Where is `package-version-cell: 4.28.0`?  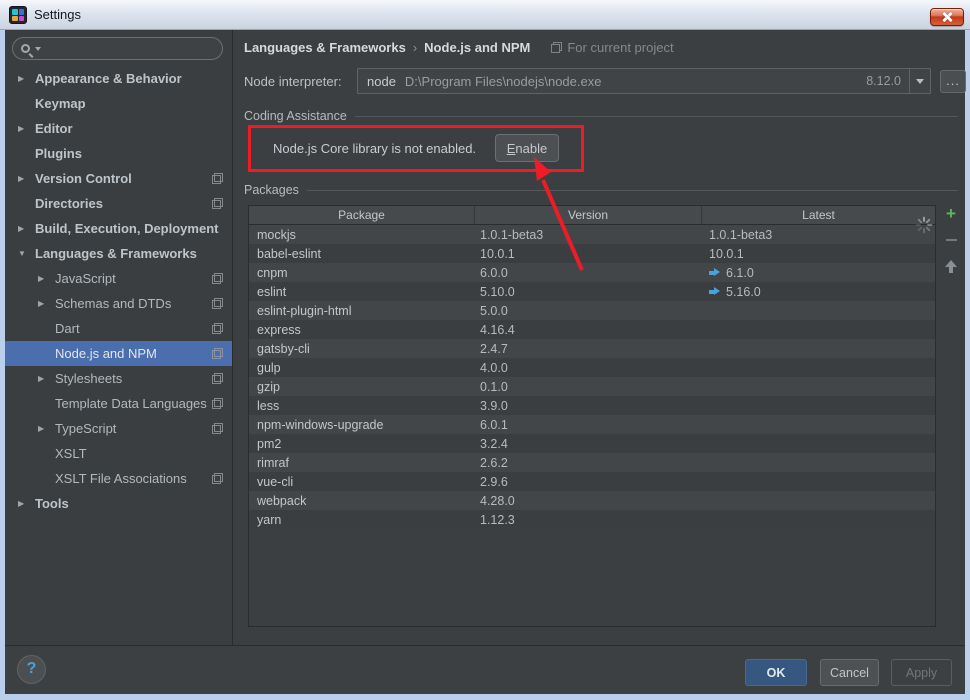
package-version-cell: 4.28.0 is located at coordinates (497, 500).